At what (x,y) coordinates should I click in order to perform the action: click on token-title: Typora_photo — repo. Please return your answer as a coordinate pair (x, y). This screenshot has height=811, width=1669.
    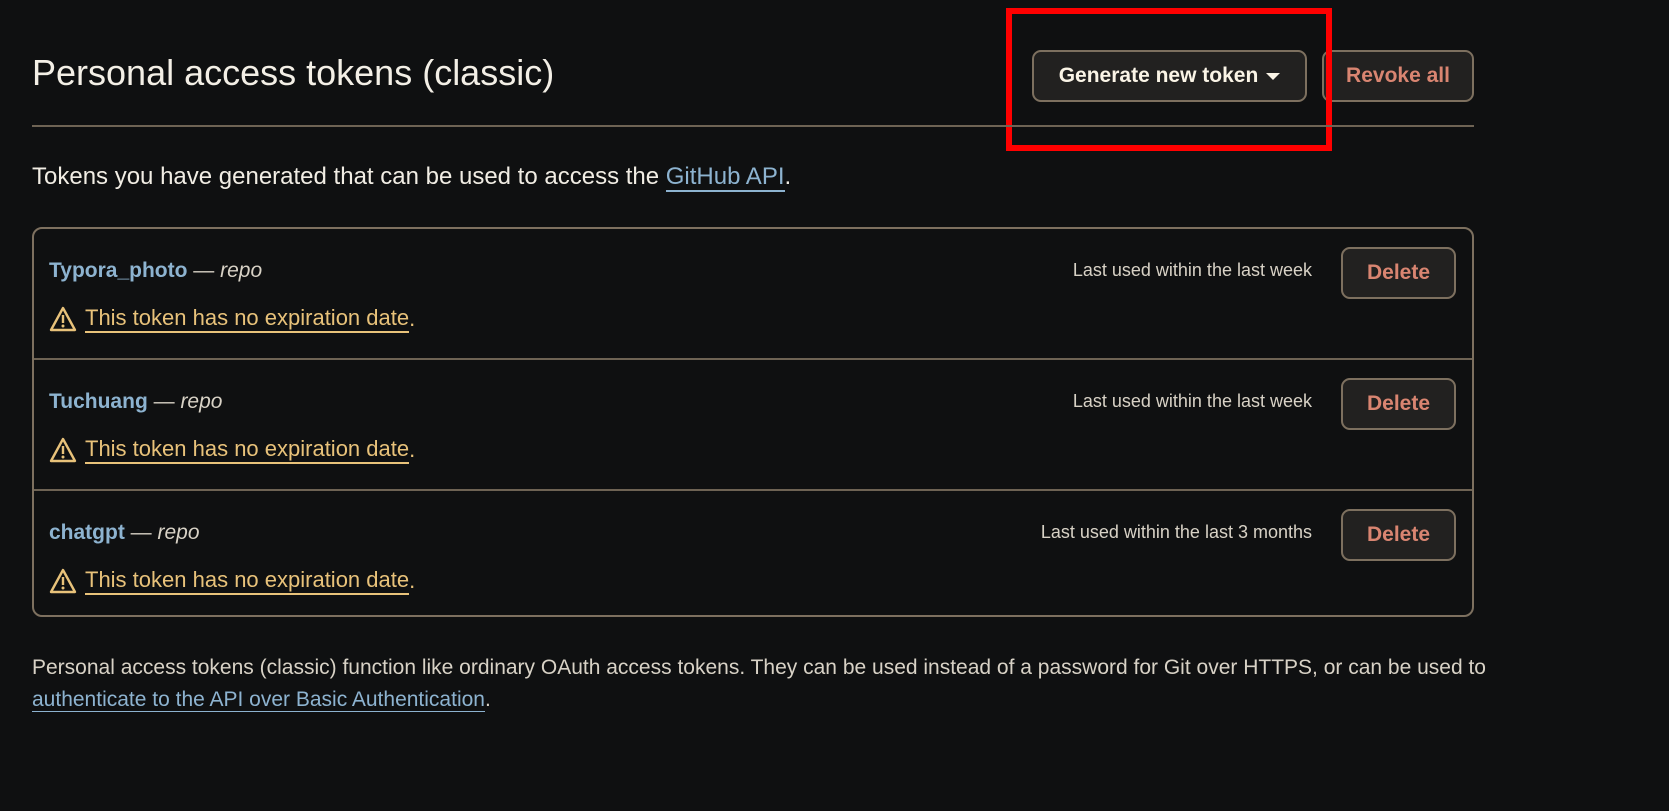
    Looking at the image, I should click on (155, 271).